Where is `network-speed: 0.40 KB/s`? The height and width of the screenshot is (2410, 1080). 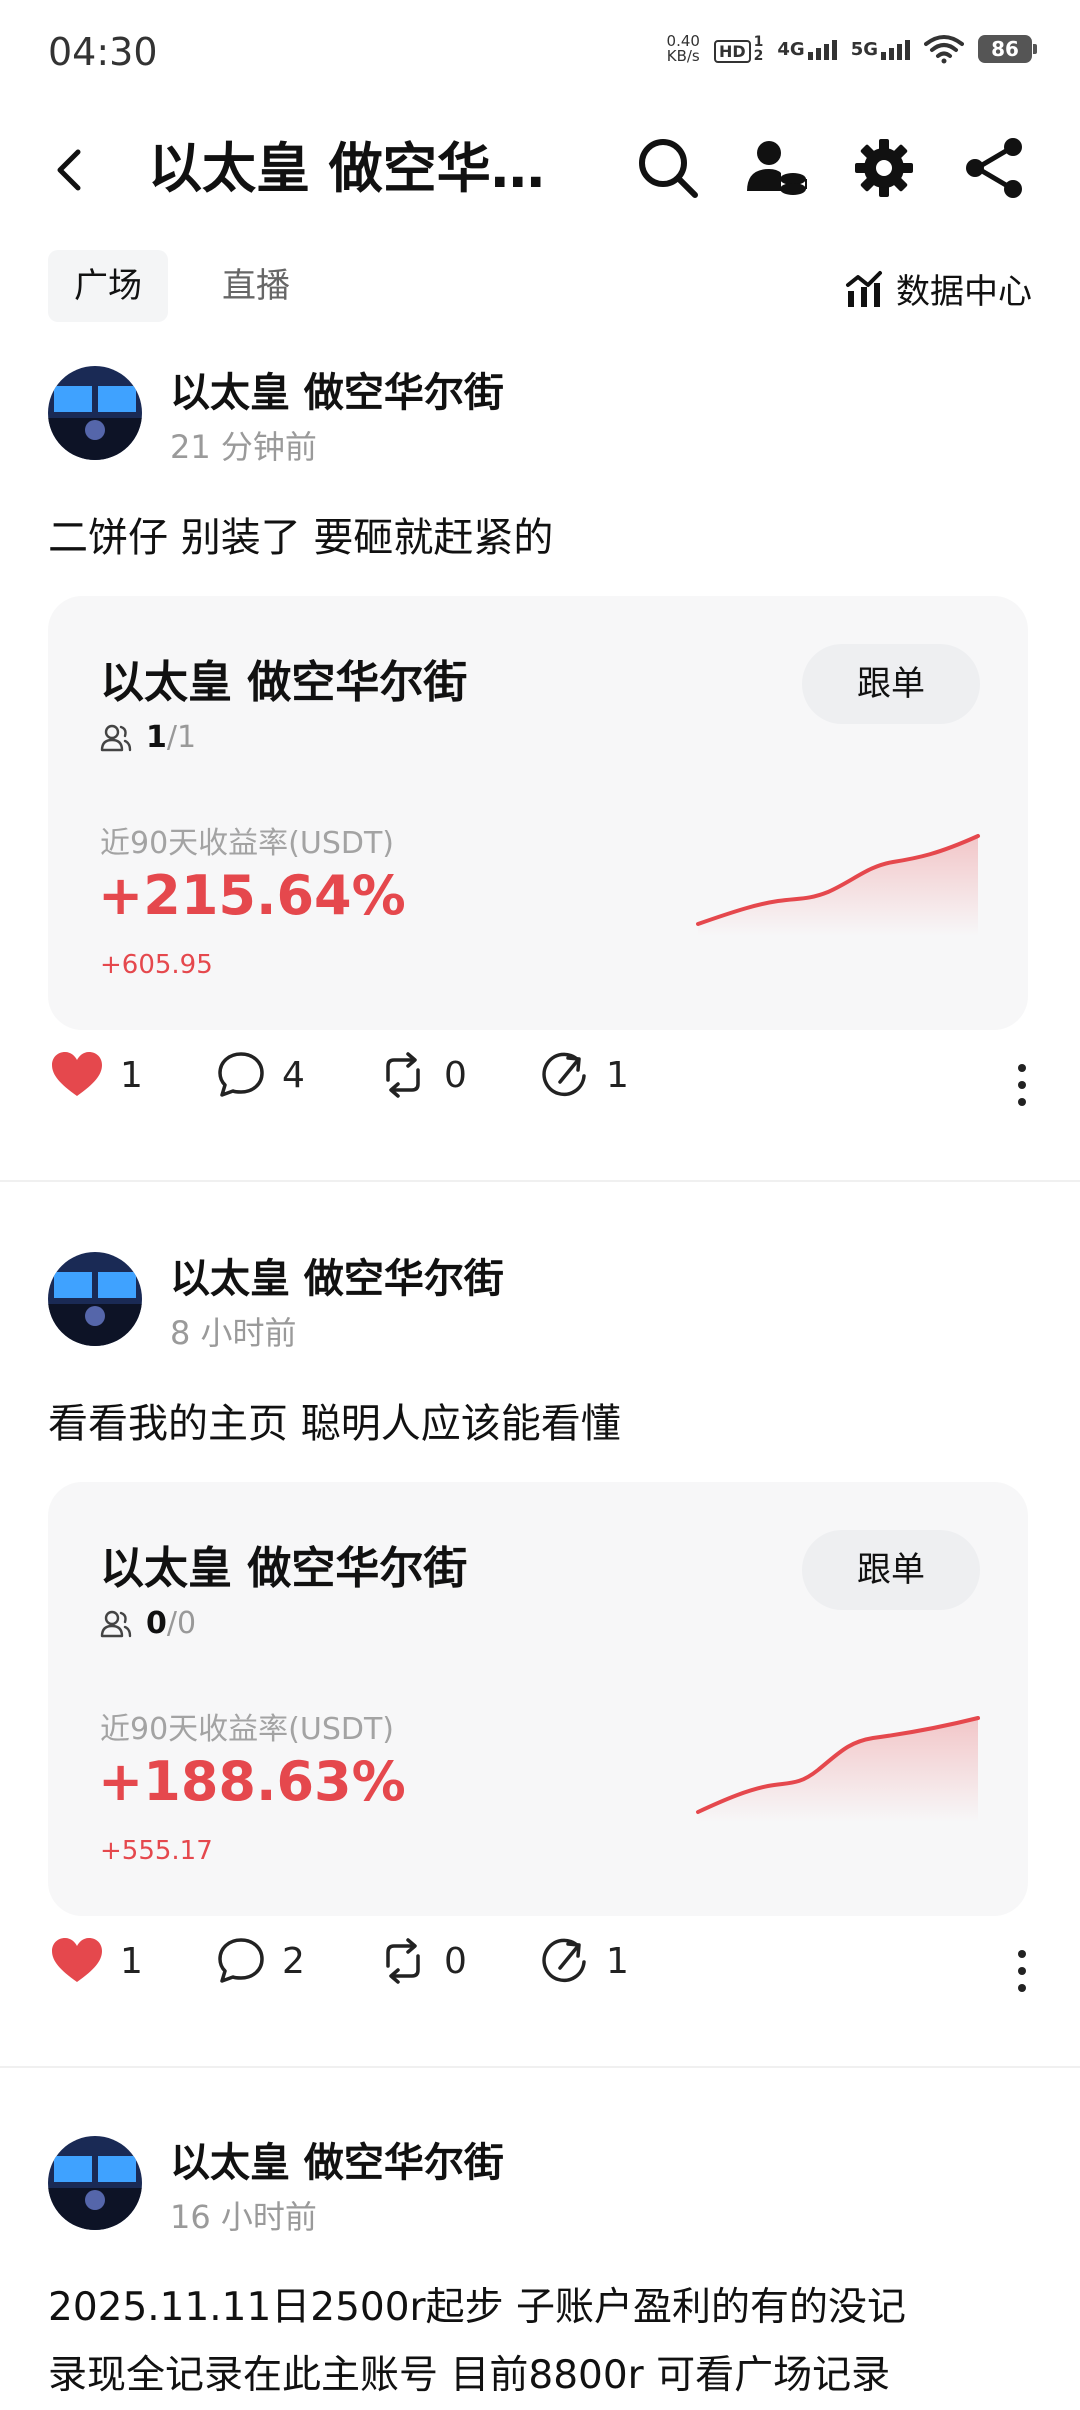 network-speed: 0.40 KB/s is located at coordinates (683, 49).